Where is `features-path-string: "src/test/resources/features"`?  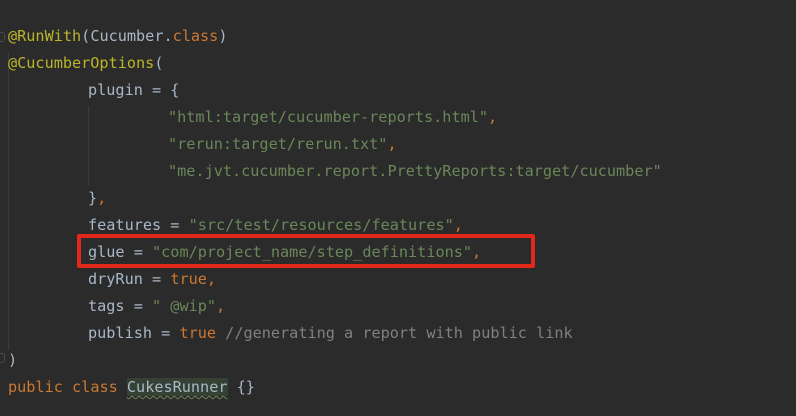 features-path-string: "src/test/resources/features" is located at coordinates (321, 225).